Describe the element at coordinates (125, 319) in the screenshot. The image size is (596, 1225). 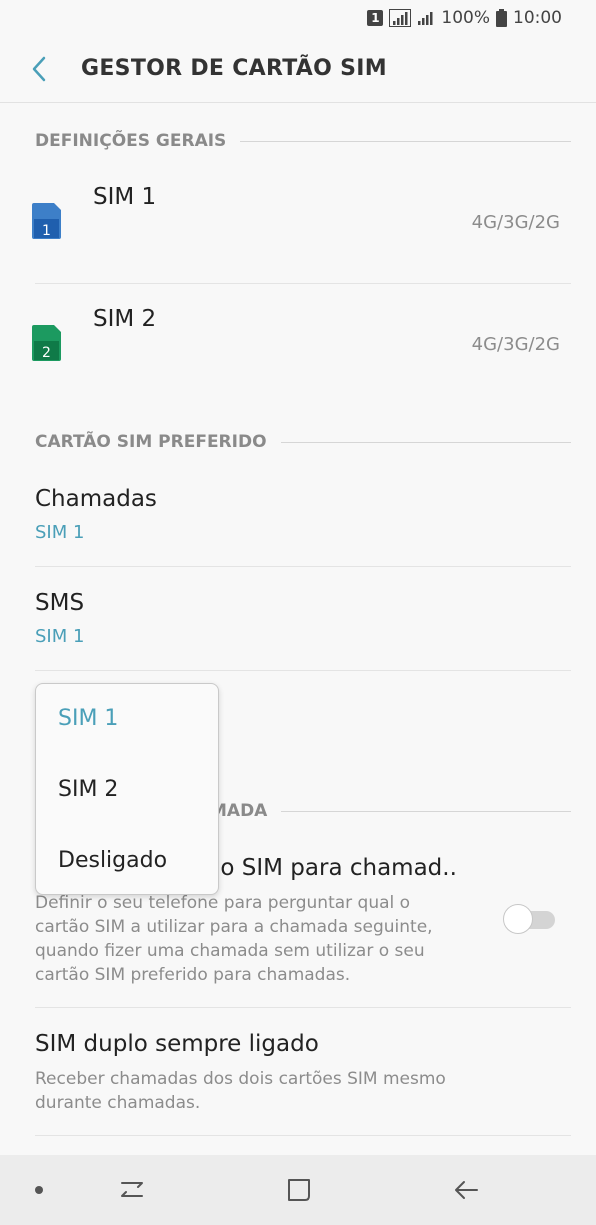
I see `sim-name: SIM 2` at that location.